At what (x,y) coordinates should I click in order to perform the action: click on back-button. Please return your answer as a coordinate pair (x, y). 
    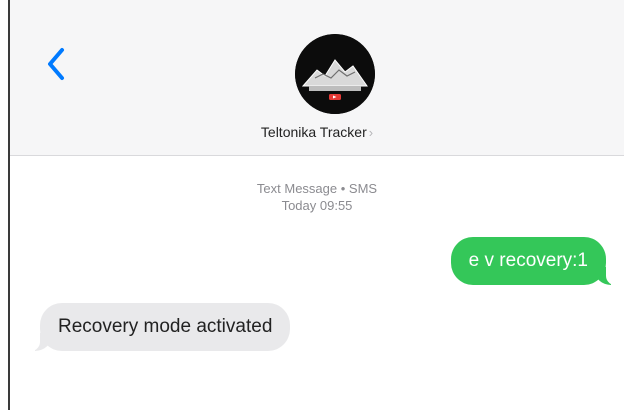
    Looking at the image, I should click on (57, 64).